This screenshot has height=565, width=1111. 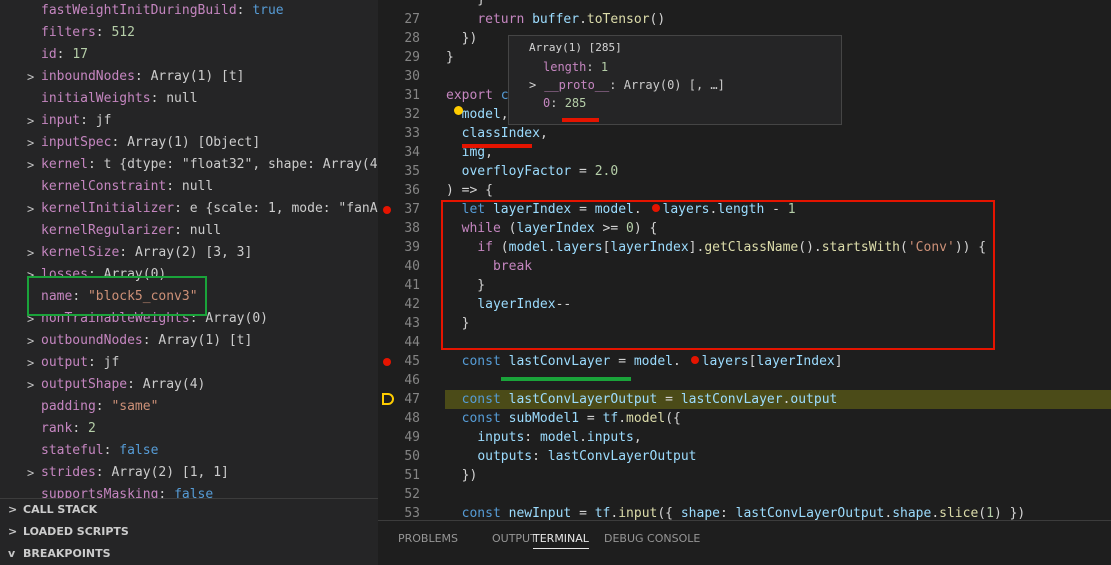 What do you see at coordinates (189, 143) in the screenshot?
I see `variable-row: > inputSpec: Array(1) [Object]` at bounding box center [189, 143].